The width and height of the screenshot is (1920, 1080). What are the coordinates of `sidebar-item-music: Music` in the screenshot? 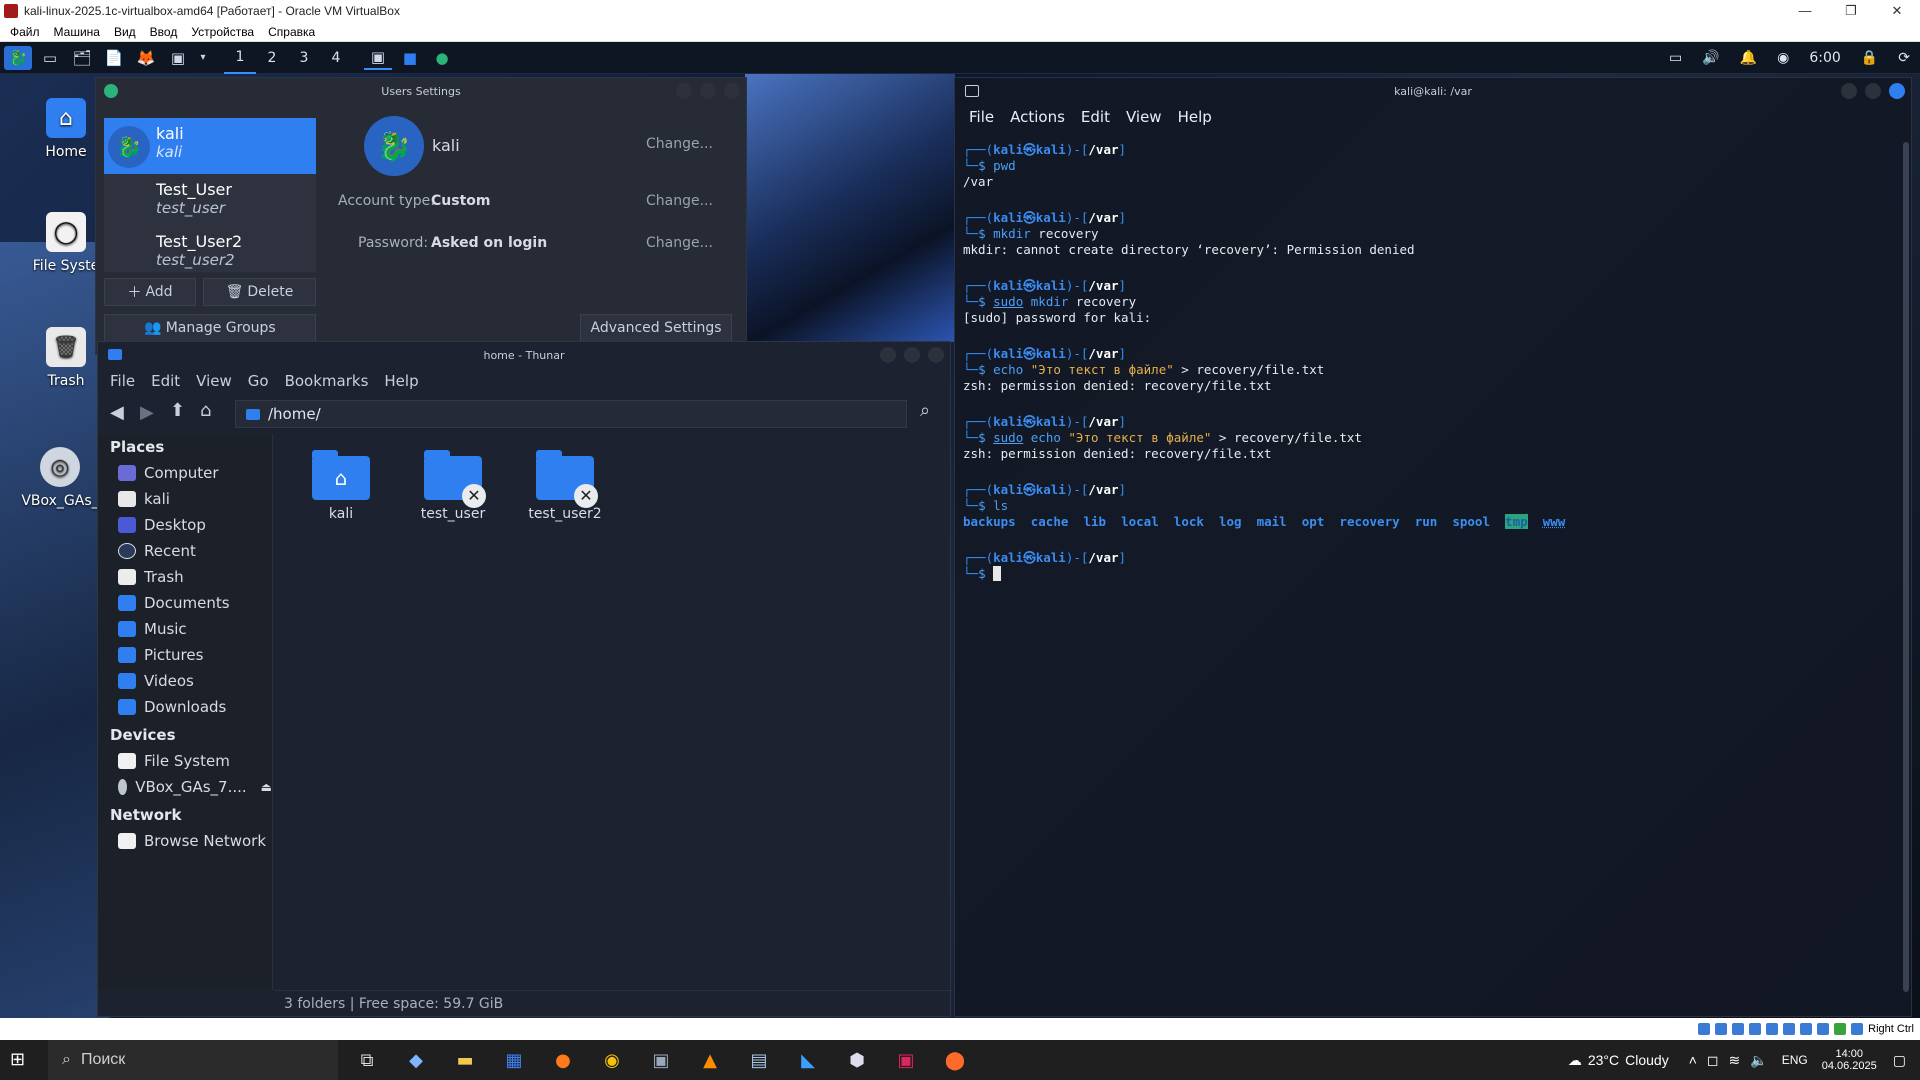 It's located at (185, 629).